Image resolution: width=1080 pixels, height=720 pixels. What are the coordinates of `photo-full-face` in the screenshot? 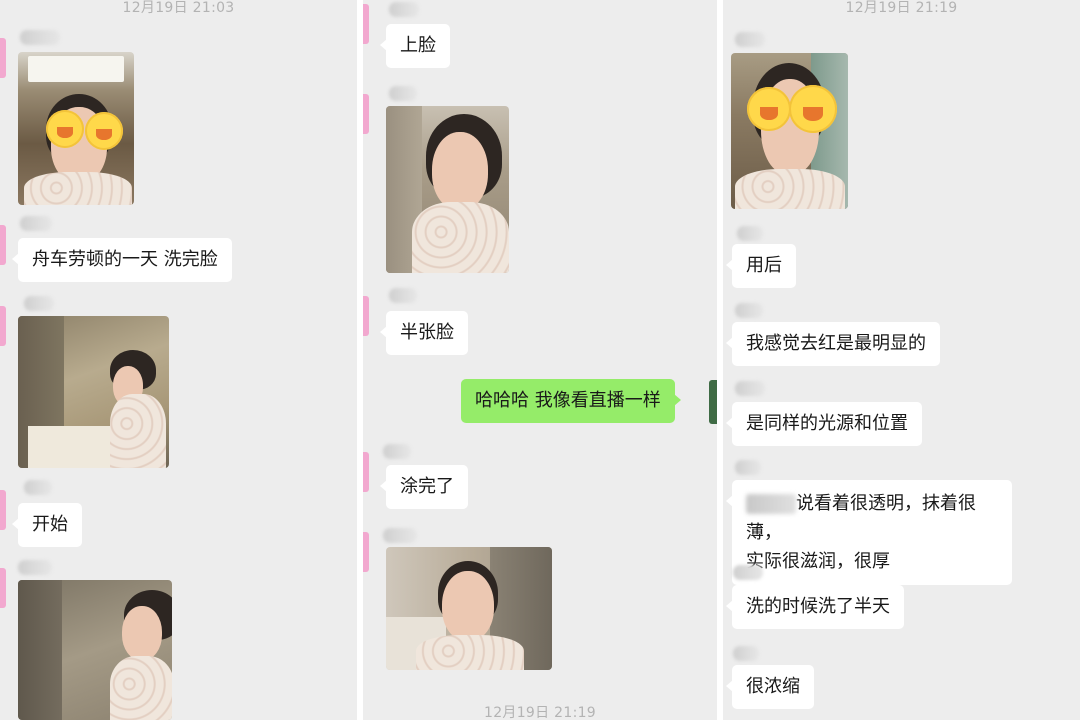 It's located at (469, 608).